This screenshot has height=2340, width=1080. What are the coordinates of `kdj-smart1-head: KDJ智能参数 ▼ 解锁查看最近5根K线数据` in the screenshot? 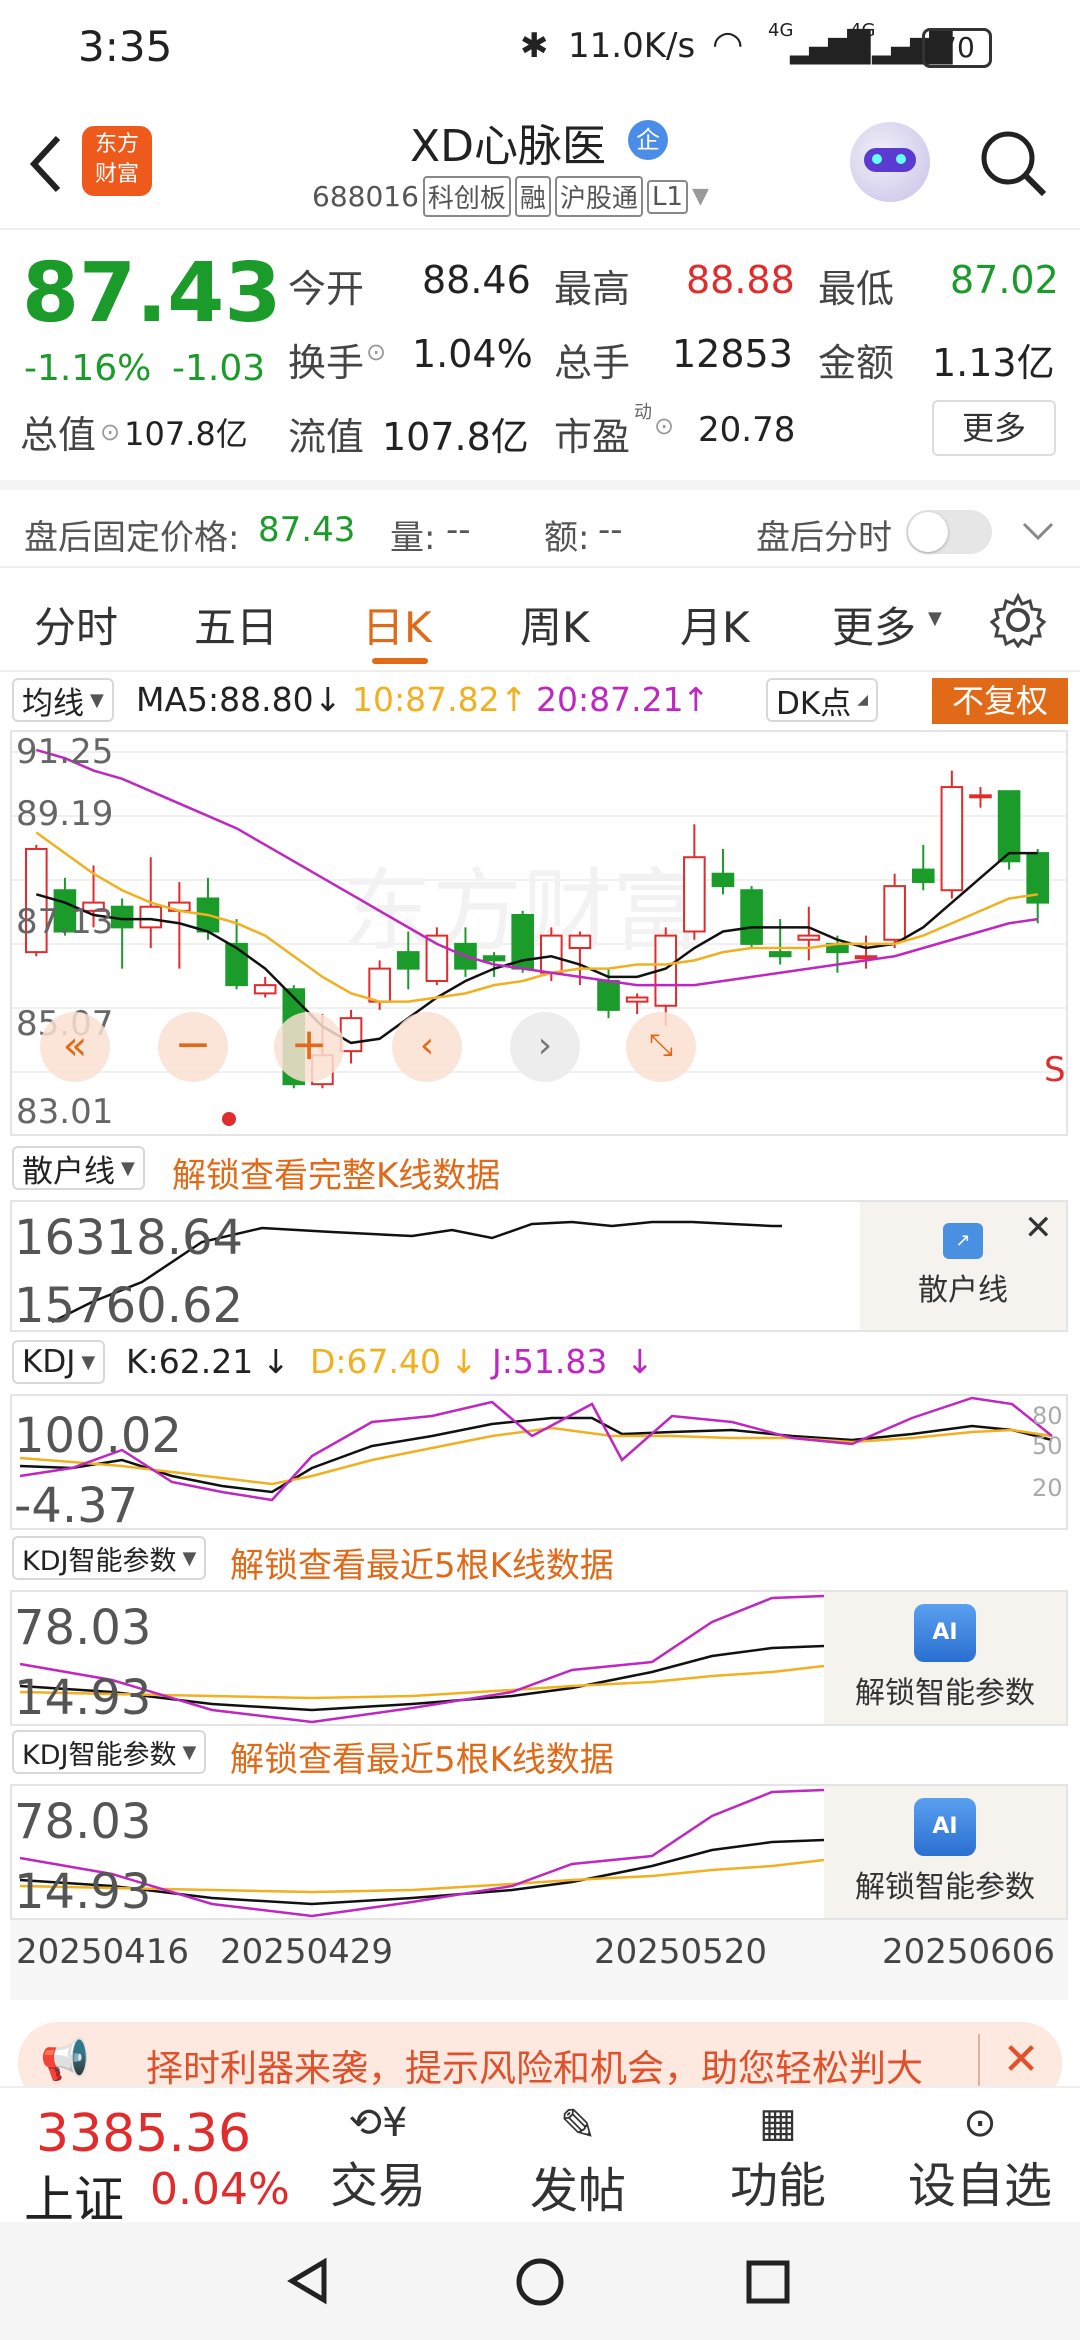 It's located at (540, 1560).